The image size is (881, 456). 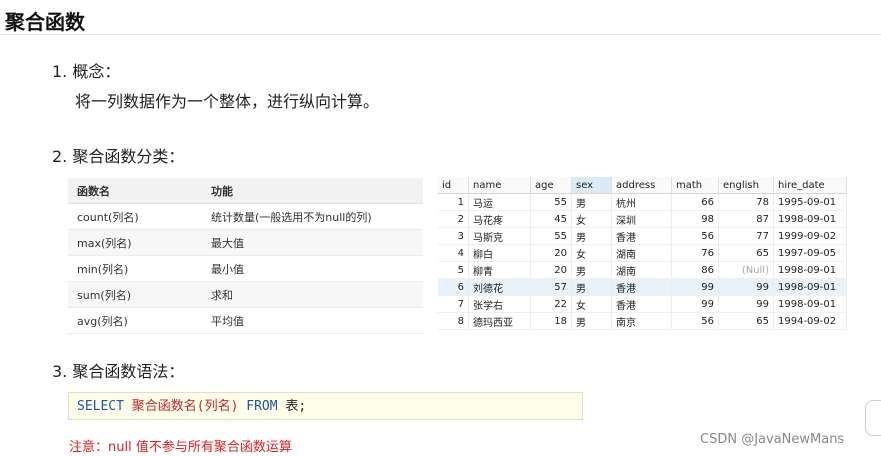 I want to click on cell-id: 2, so click(x=453, y=219).